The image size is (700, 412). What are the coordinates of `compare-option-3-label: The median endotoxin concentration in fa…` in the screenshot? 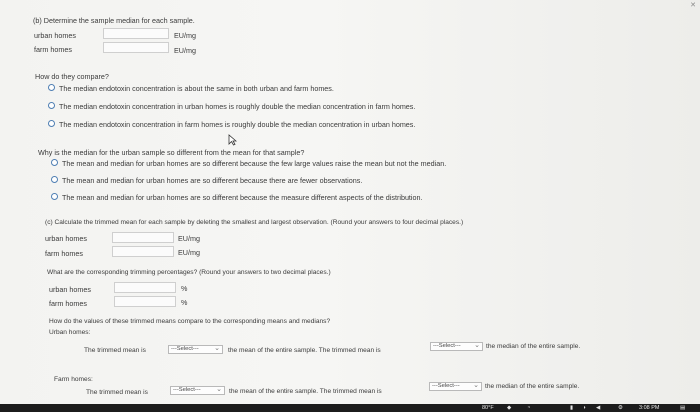 It's located at (237, 124).